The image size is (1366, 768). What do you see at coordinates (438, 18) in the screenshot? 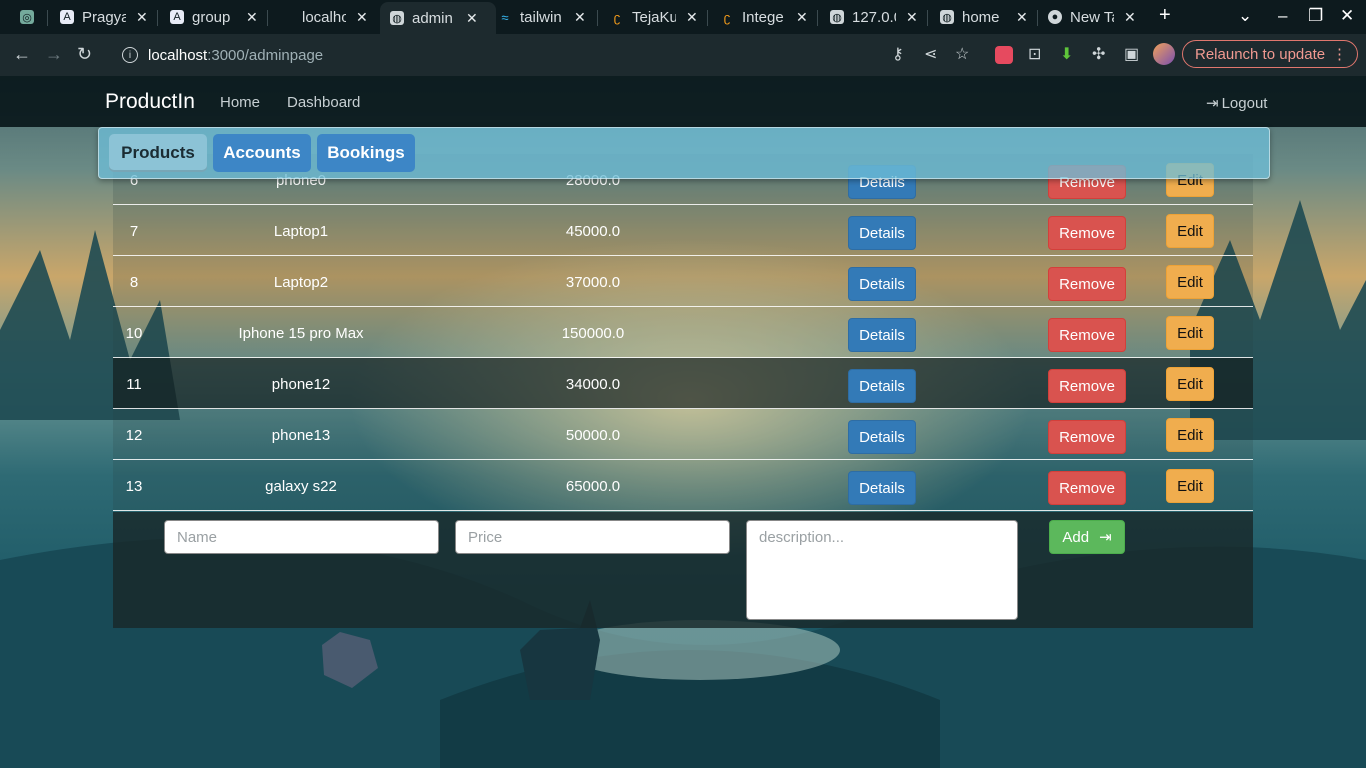
I see `browser-tab-active: ◍ admin ✕` at bounding box center [438, 18].